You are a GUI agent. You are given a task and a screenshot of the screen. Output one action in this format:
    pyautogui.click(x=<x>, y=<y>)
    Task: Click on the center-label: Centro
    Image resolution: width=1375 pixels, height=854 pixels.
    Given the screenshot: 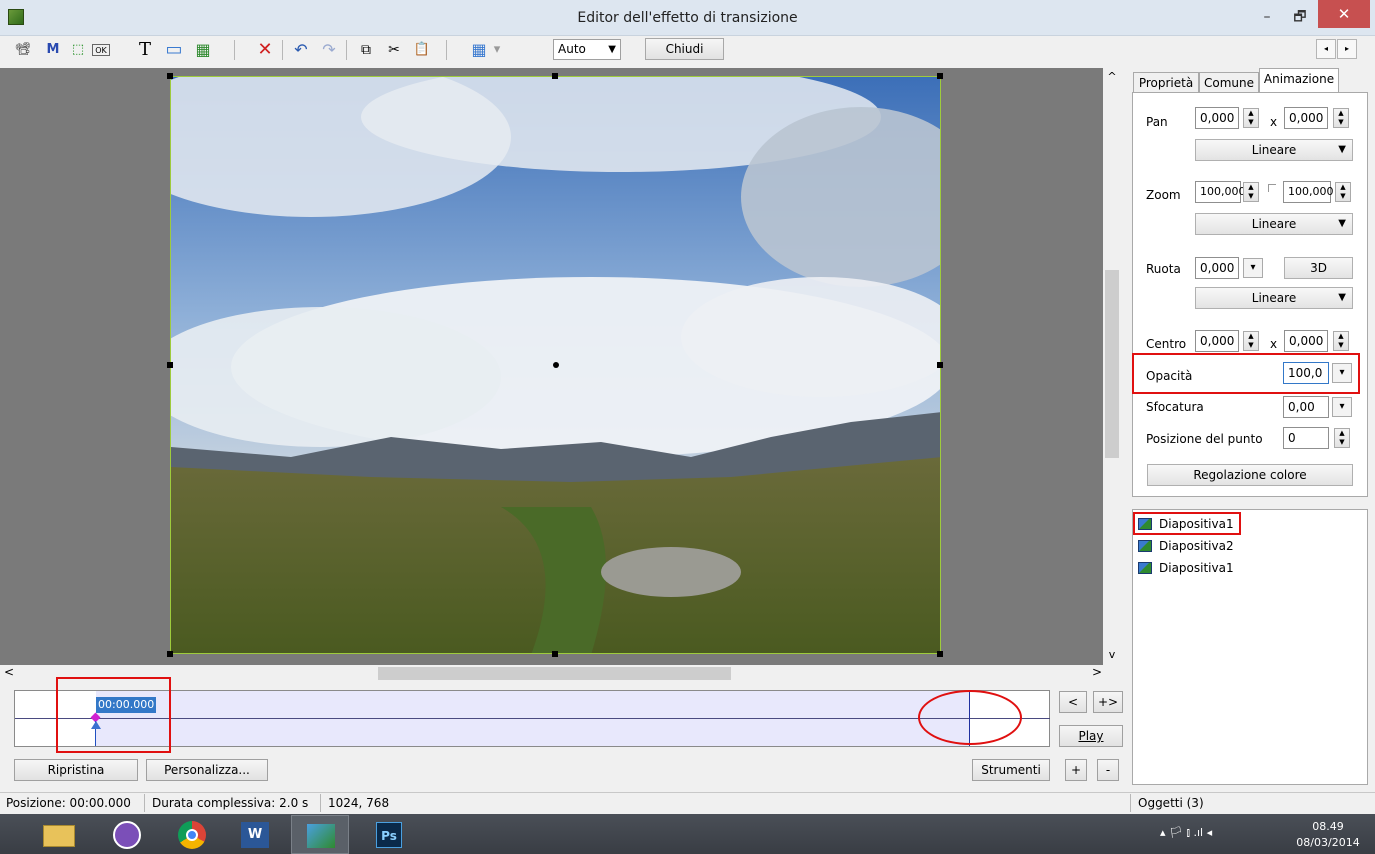 What is the action you would take?
    pyautogui.click(x=1166, y=344)
    